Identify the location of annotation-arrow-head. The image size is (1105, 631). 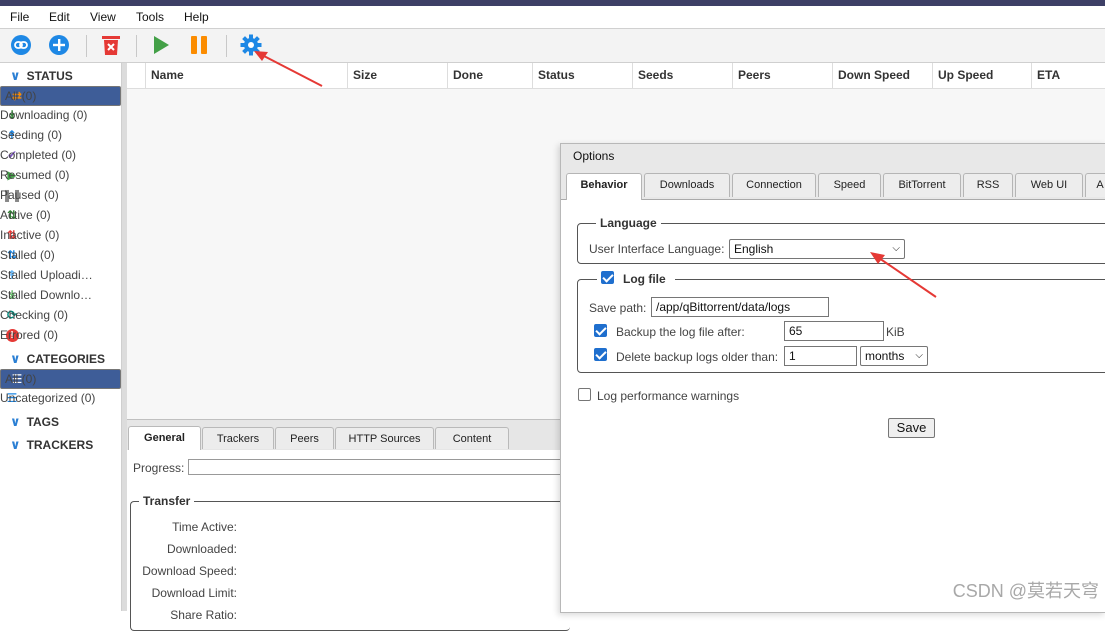
(877, 258).